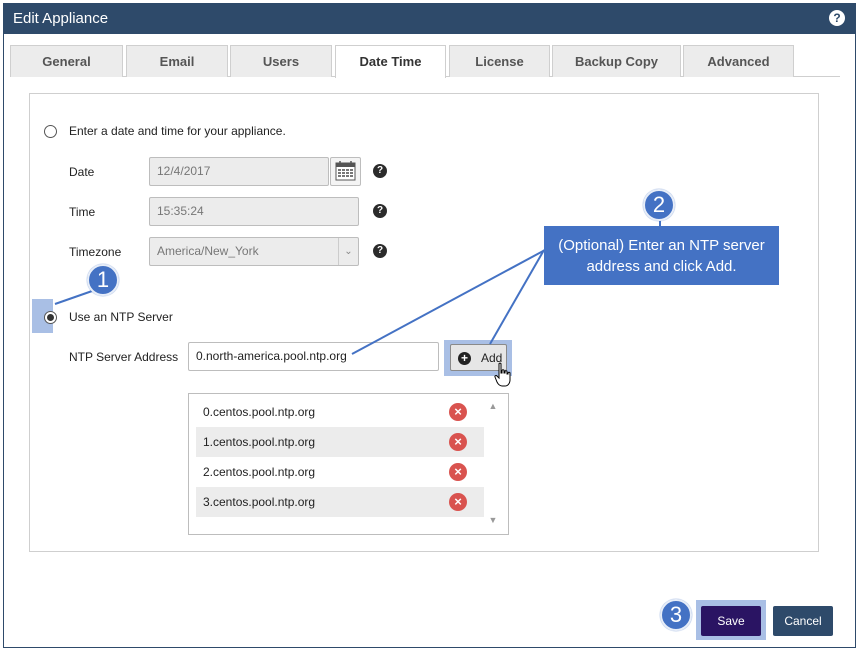  I want to click on dialog-titlebar: Edit Appliance ?, so click(429, 19).